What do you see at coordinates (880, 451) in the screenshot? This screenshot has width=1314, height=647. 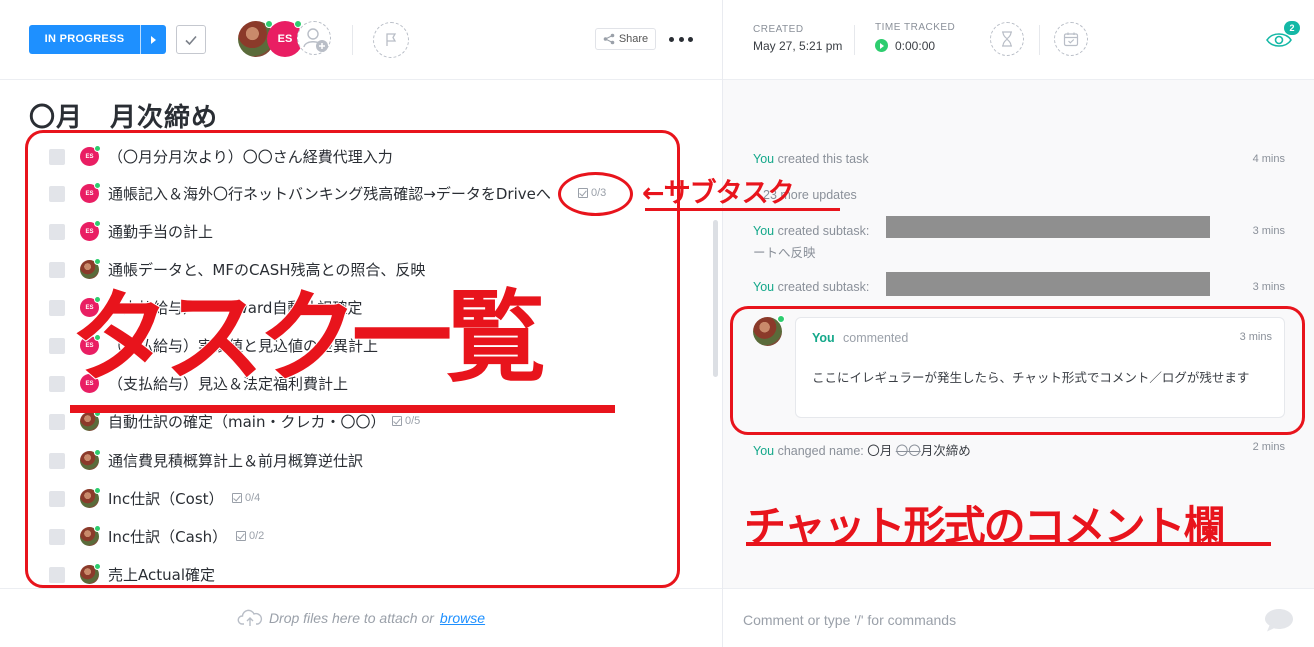 I see `new-name-part: 〇月` at bounding box center [880, 451].